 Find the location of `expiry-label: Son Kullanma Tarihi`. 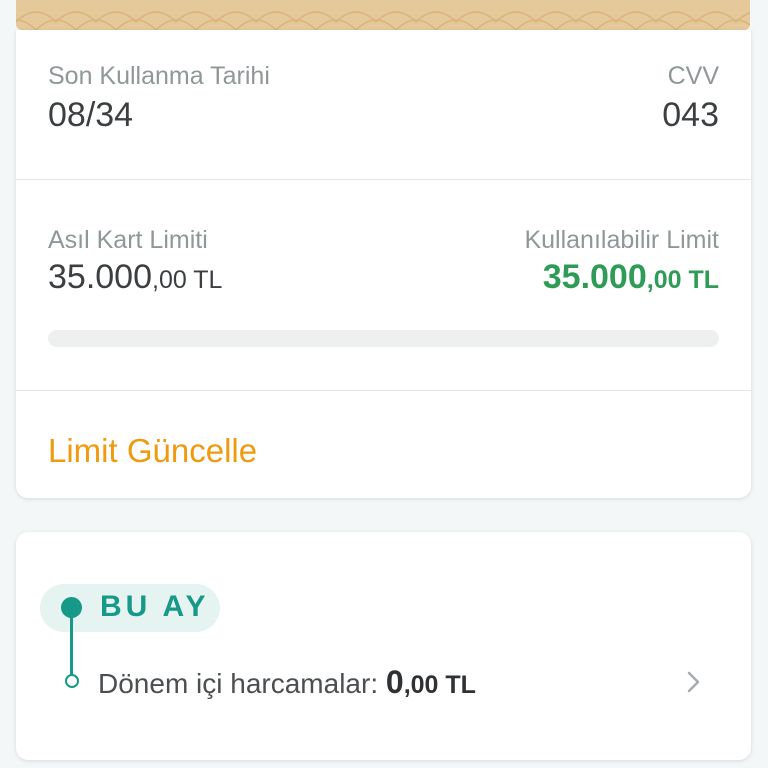

expiry-label: Son Kullanma Tarihi is located at coordinates (159, 76).